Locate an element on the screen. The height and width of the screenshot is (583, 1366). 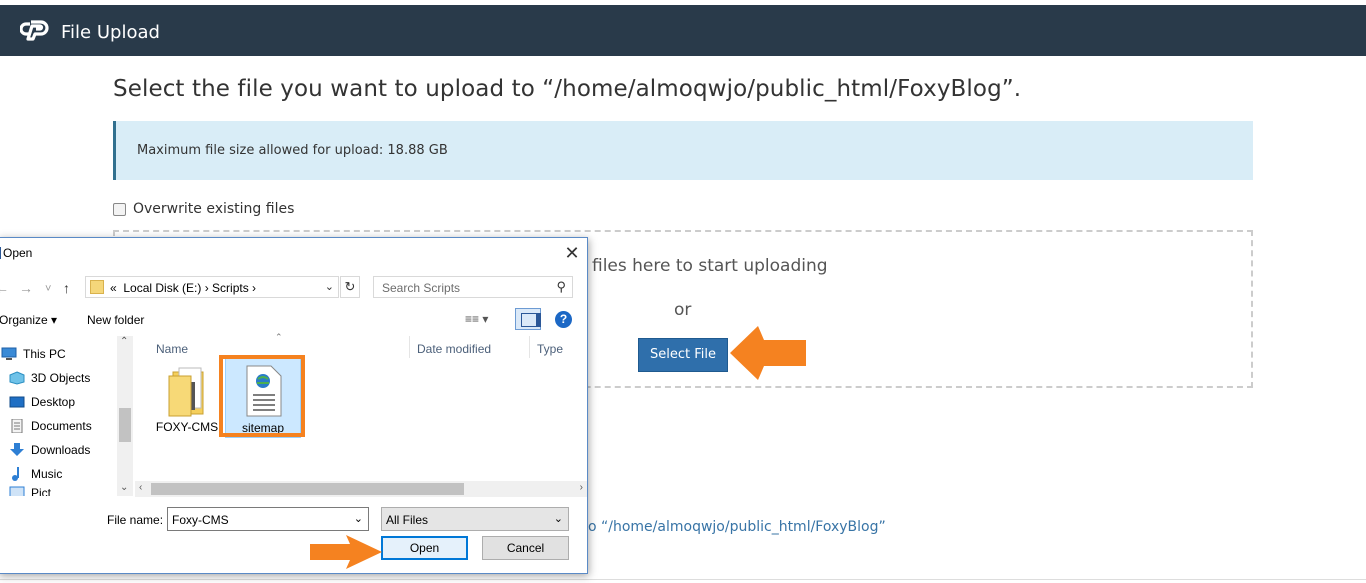
nav-label: This PC is located at coordinates (44, 354).